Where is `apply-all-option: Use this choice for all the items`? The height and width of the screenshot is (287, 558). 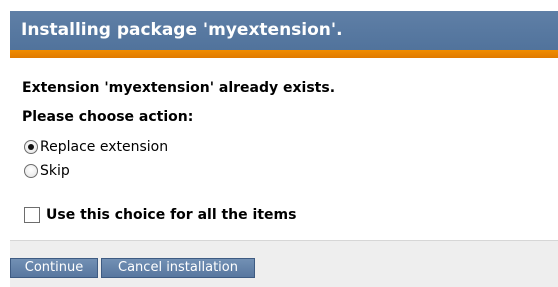
apply-all-option: Use this choice for all the items is located at coordinates (160, 215).